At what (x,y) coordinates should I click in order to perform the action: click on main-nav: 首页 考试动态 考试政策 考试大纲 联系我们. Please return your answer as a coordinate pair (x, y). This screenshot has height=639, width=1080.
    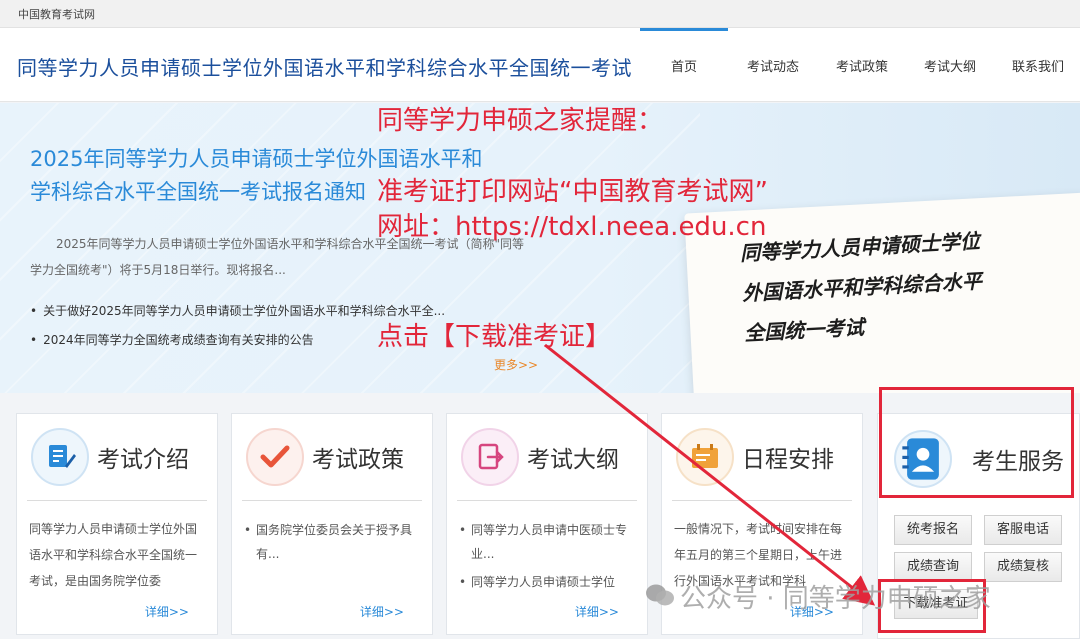
    Looking at the image, I should click on (860, 65).